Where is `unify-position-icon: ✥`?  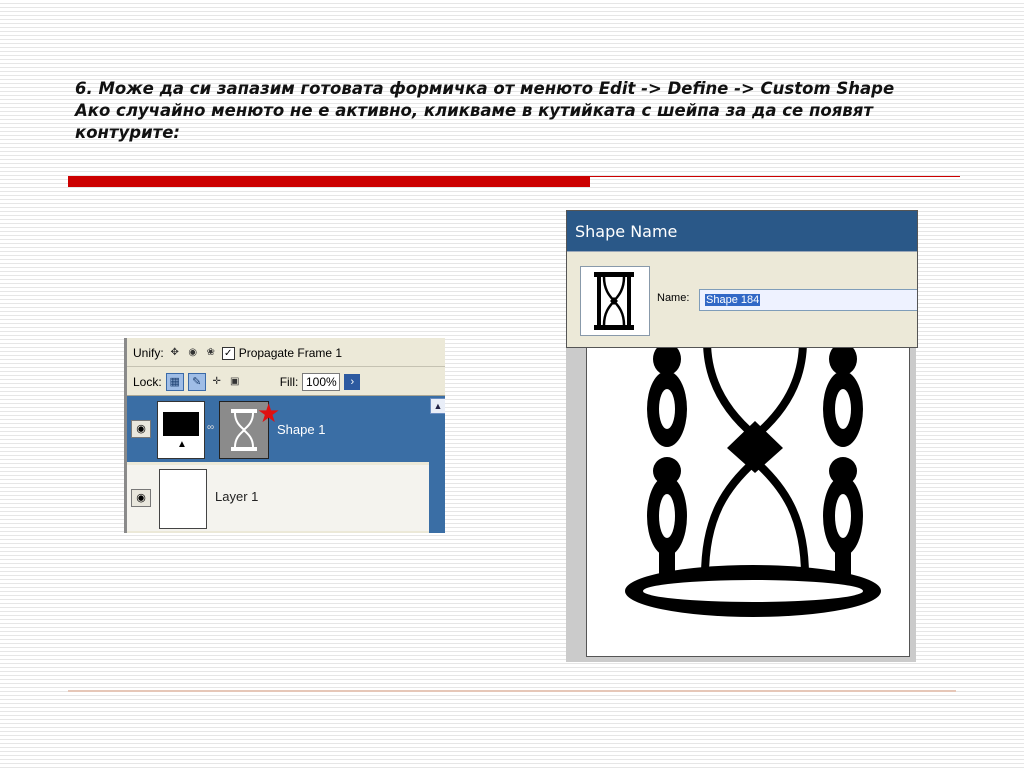 unify-position-icon: ✥ is located at coordinates (175, 353).